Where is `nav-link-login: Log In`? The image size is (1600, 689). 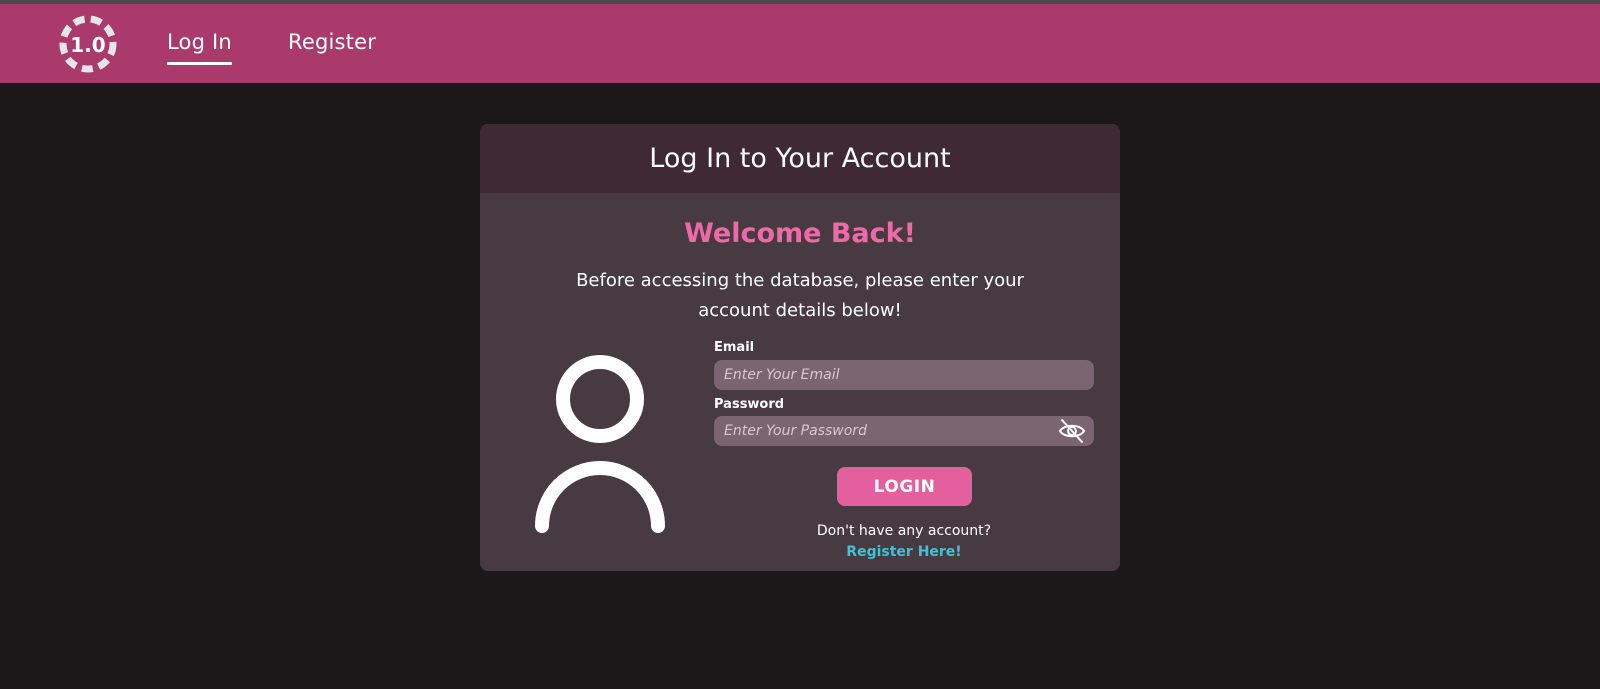 nav-link-login: Log In is located at coordinates (199, 47).